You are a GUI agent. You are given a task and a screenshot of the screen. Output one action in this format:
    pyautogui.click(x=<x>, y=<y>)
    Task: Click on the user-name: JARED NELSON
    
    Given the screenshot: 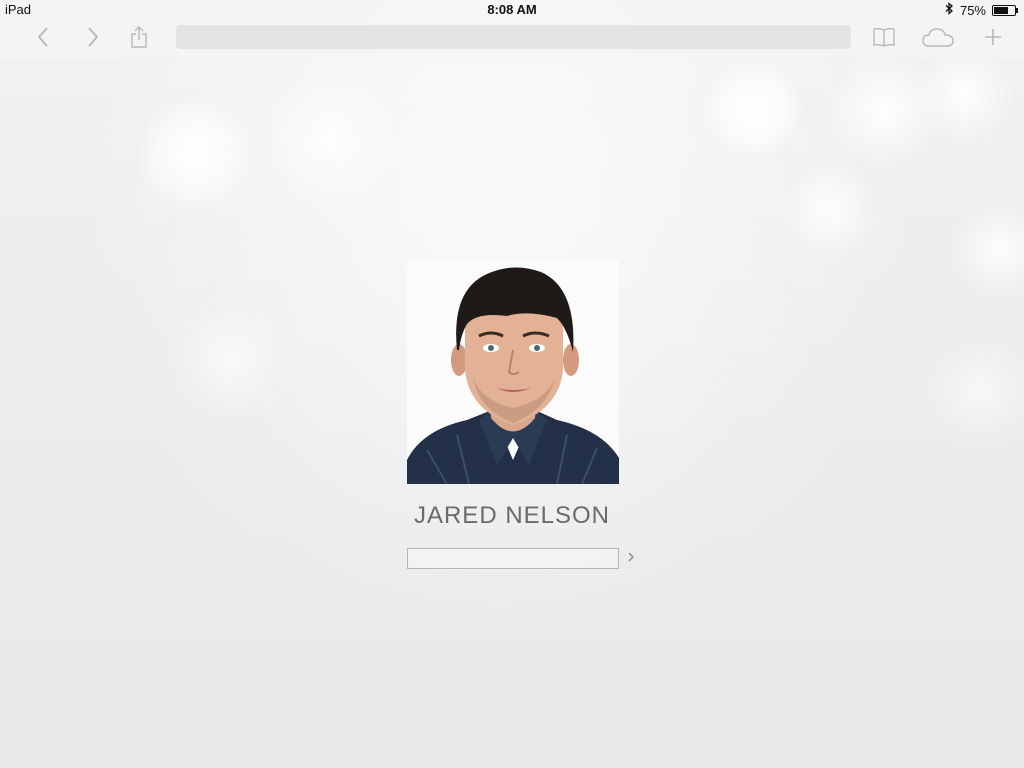 What is the action you would take?
    pyautogui.click(x=512, y=515)
    